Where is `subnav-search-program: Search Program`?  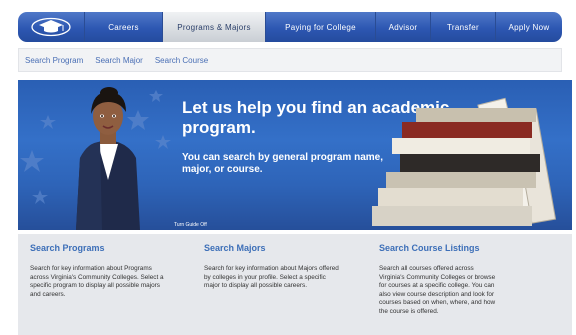
subnav-search-program: Search Program is located at coordinates (54, 60).